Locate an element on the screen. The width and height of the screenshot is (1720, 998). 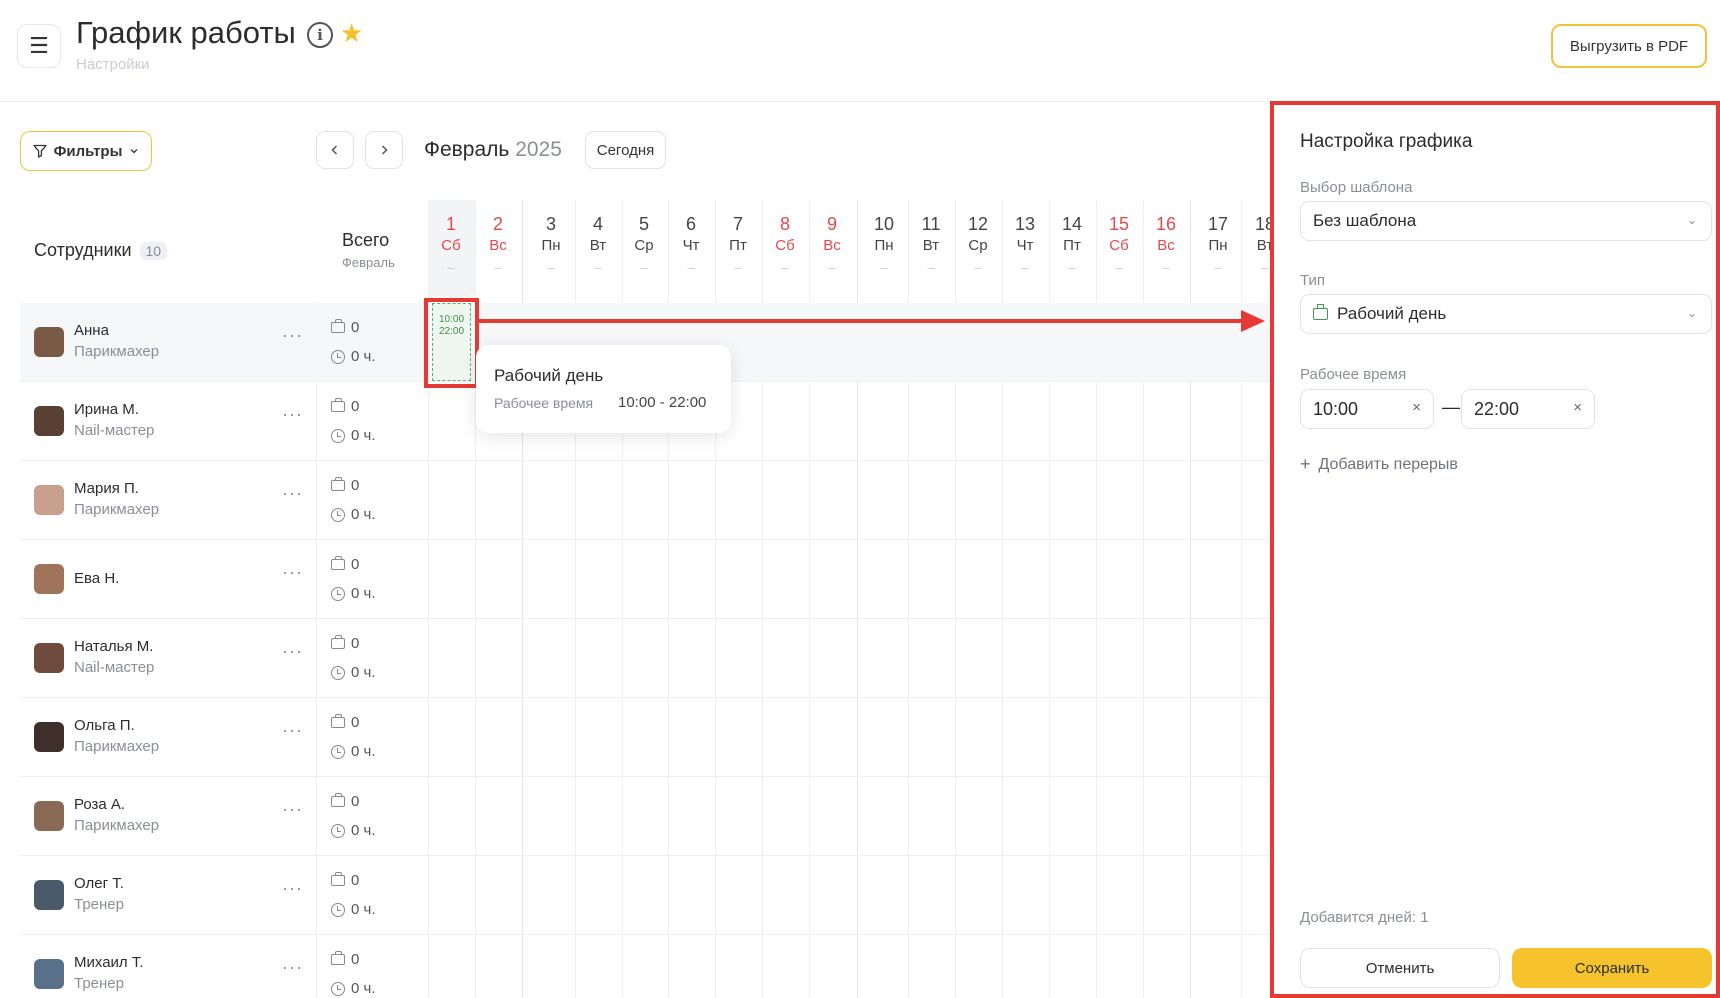
employee-role: Парикмахер is located at coordinates (117, 746).